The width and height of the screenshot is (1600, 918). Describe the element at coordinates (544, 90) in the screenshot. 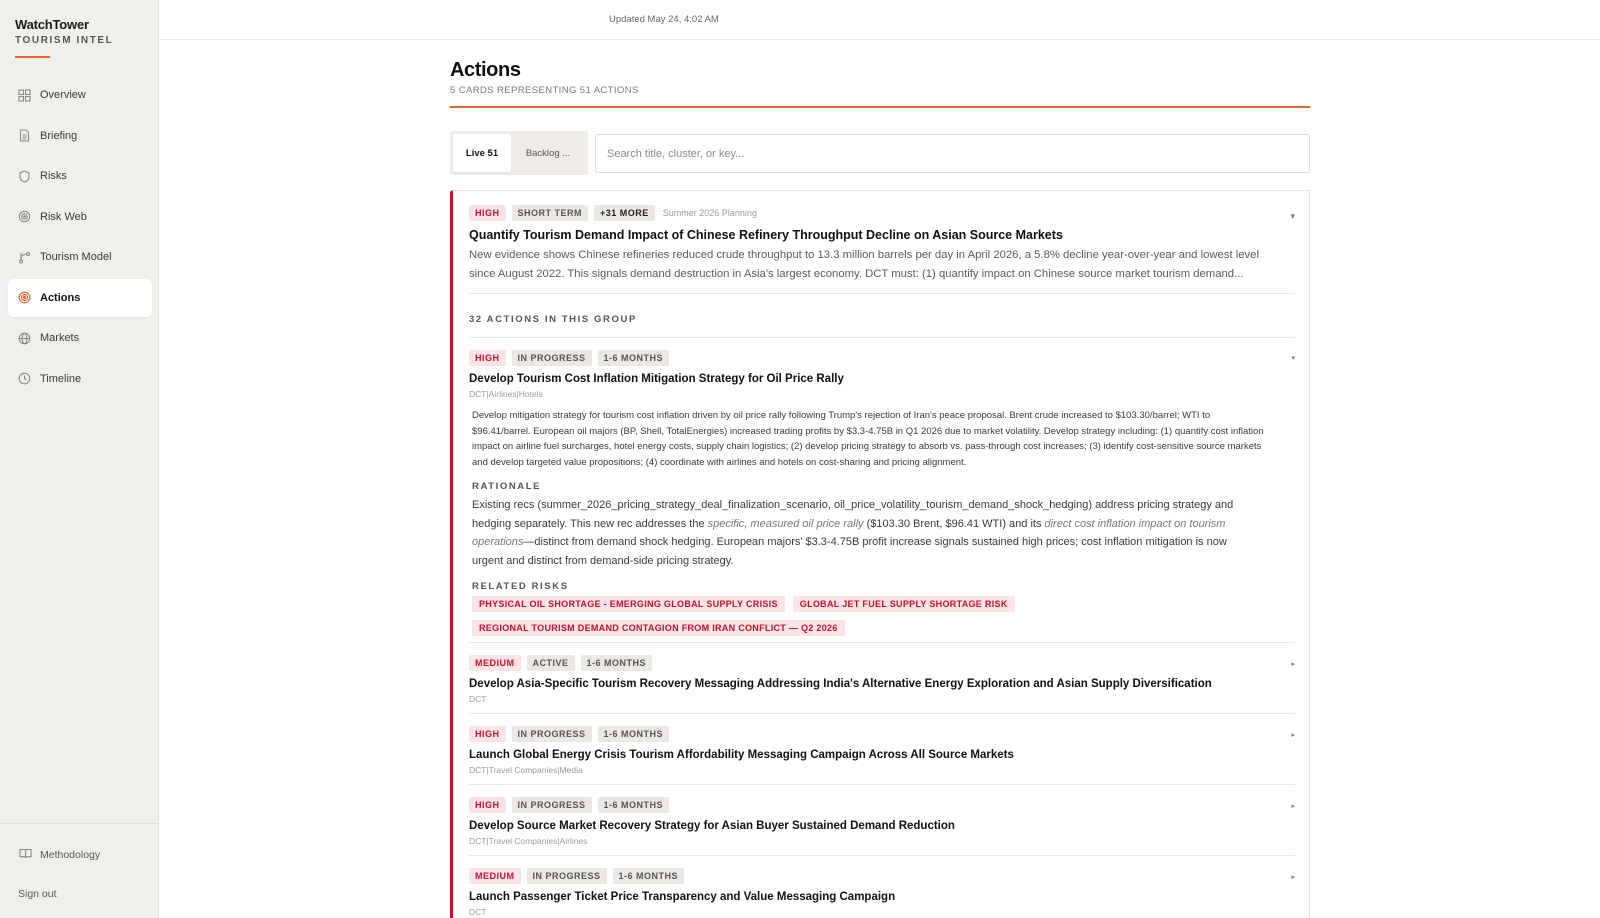

I see `page-subtitle: 5 CARDS REPRESENTING 51 ACTIONS` at that location.